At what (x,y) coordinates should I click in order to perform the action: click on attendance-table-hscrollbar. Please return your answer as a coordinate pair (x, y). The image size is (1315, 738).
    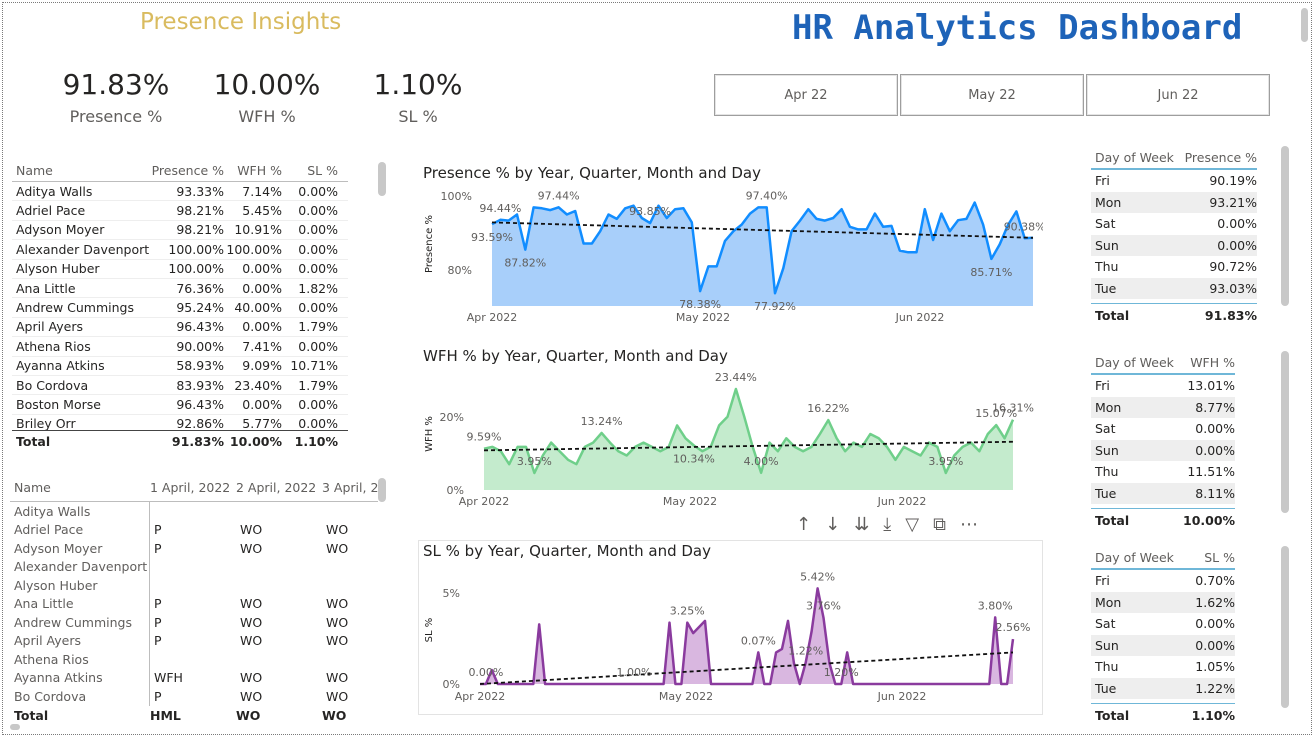
    Looking at the image, I should click on (15, 727).